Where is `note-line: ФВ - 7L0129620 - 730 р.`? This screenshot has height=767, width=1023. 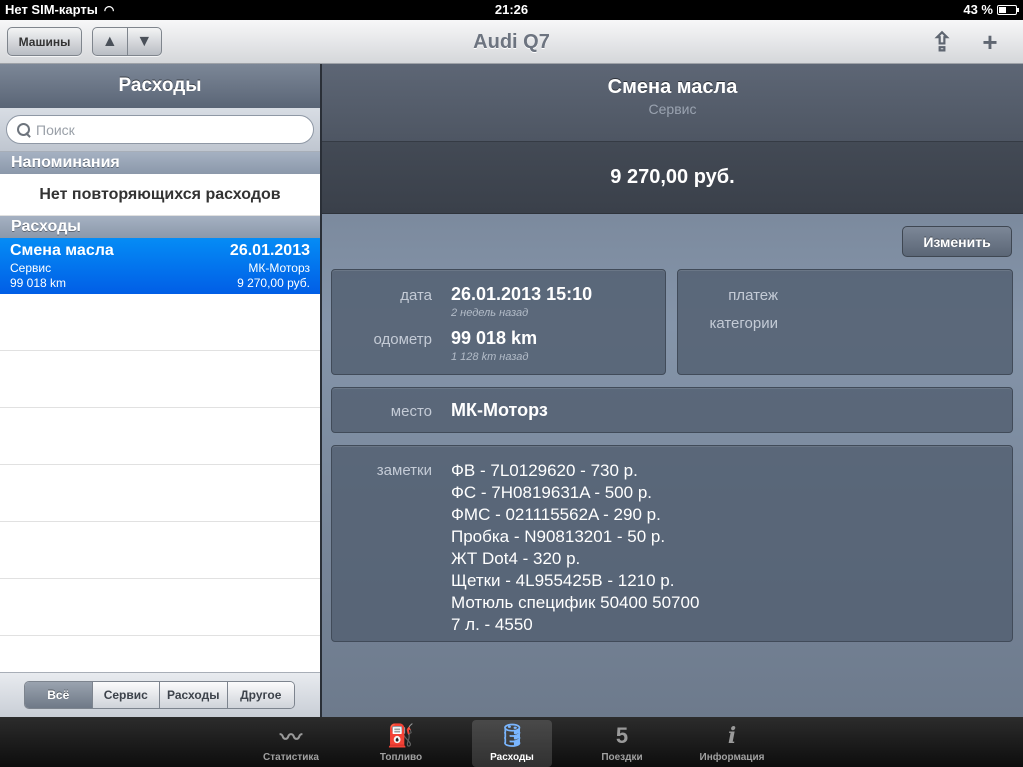
note-line: ФВ - 7L0129620 - 730 р. is located at coordinates (544, 470).